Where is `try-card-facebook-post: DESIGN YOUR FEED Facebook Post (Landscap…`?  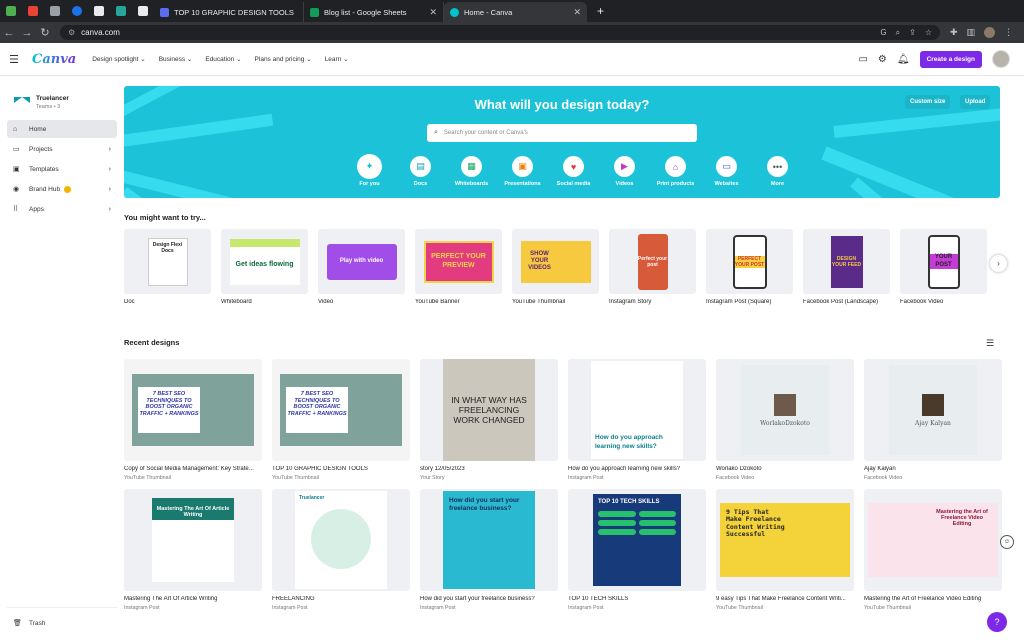
try-card-facebook-post: DESIGN YOUR FEED Facebook Post (Landscap… is located at coordinates (846, 267).